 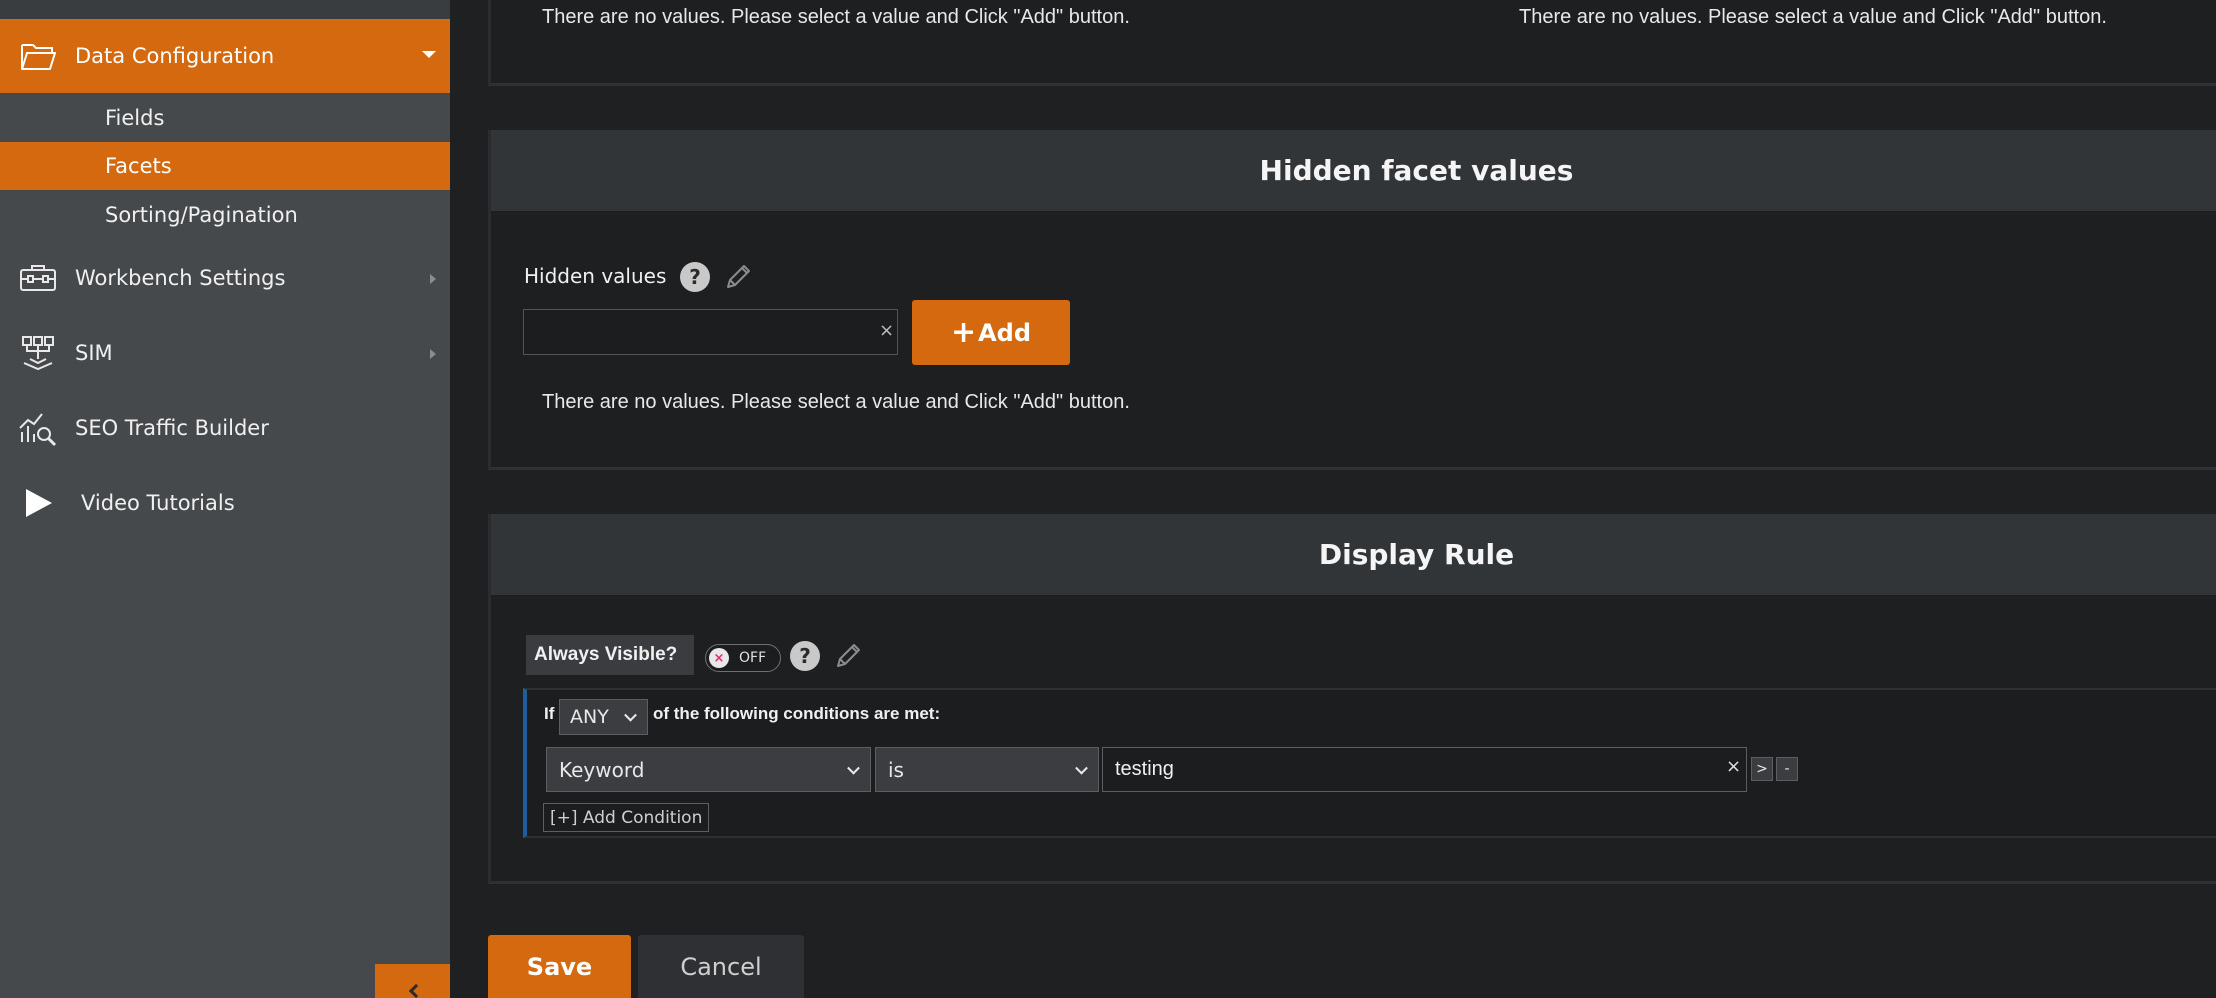 I want to click on sidebar-item-label: Data Configuration, so click(x=175, y=56).